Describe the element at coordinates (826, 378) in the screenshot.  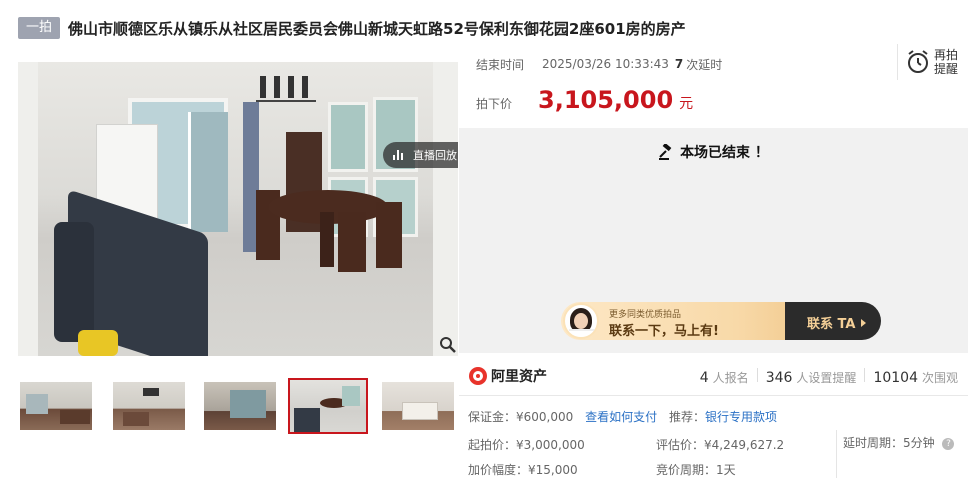
I see `reminders-label: 人设置提醒` at that location.